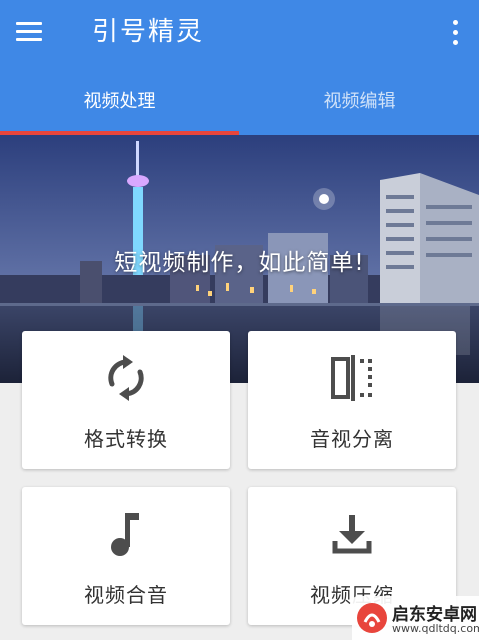 This screenshot has height=640, width=479. Describe the element at coordinates (456, 33) in the screenshot. I see `more-vertical-icon` at that location.